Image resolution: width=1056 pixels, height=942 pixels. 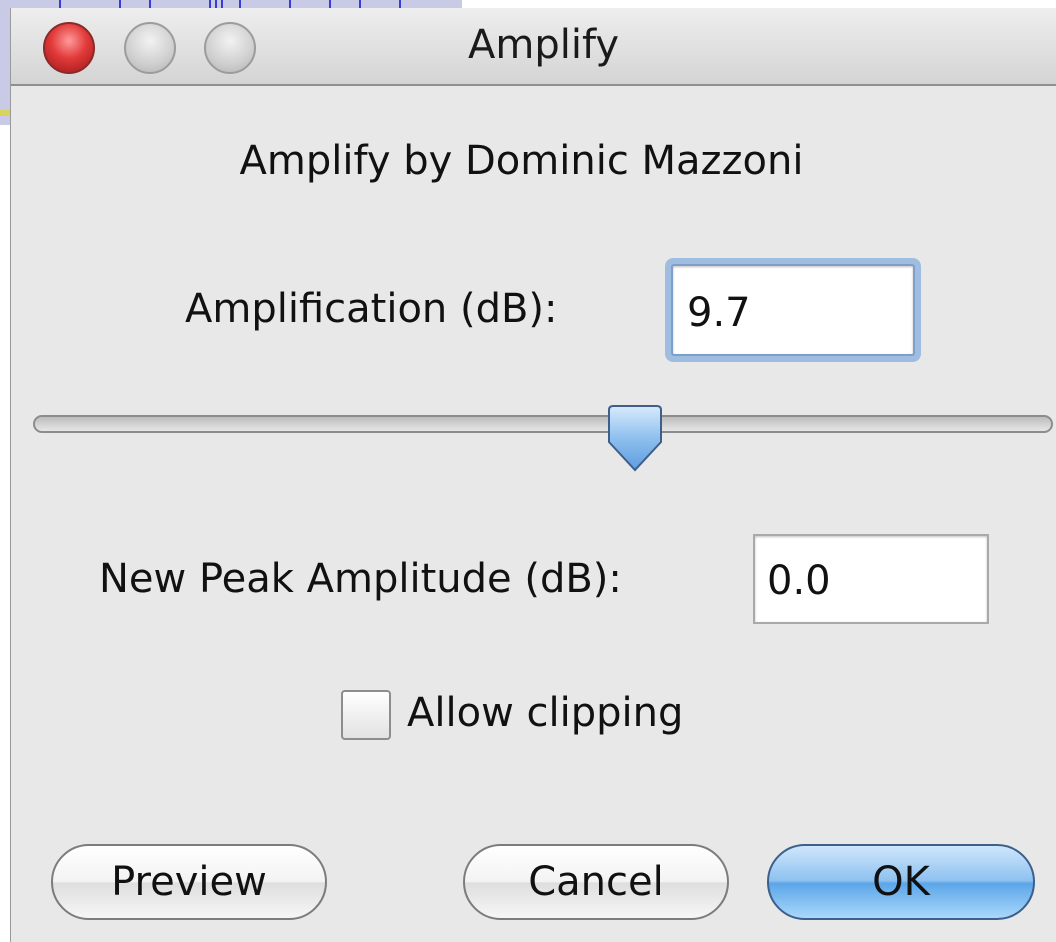 What do you see at coordinates (360, 579) in the screenshot?
I see `new-peak-label: New Peak Amplitude (dB):` at bounding box center [360, 579].